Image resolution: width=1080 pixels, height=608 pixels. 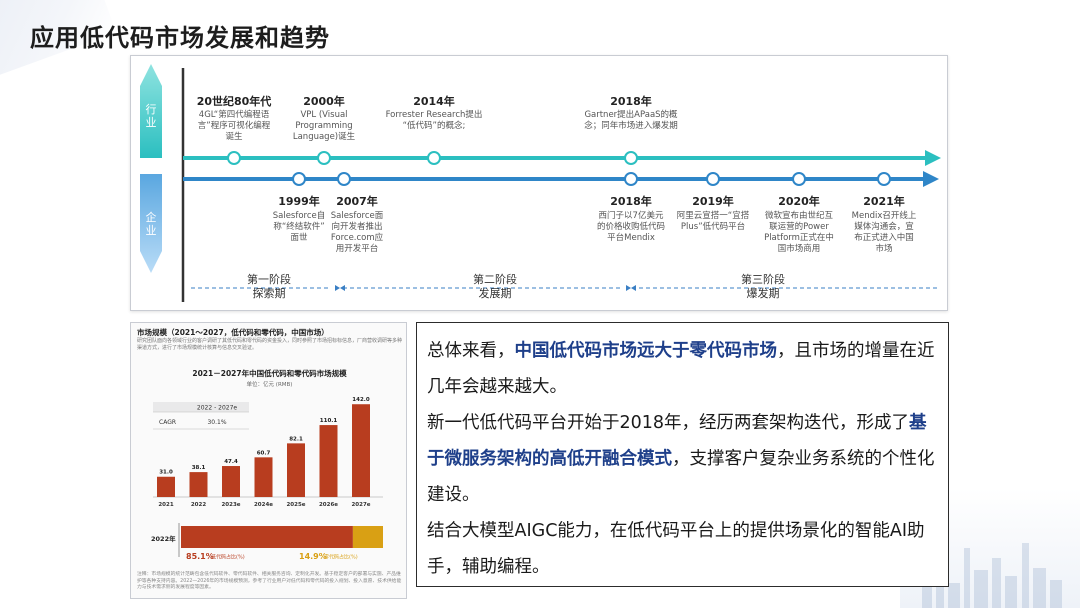 What do you see at coordinates (313, 556) in the screenshot?
I see `no-code-share-value: 14.9%` at bounding box center [313, 556].